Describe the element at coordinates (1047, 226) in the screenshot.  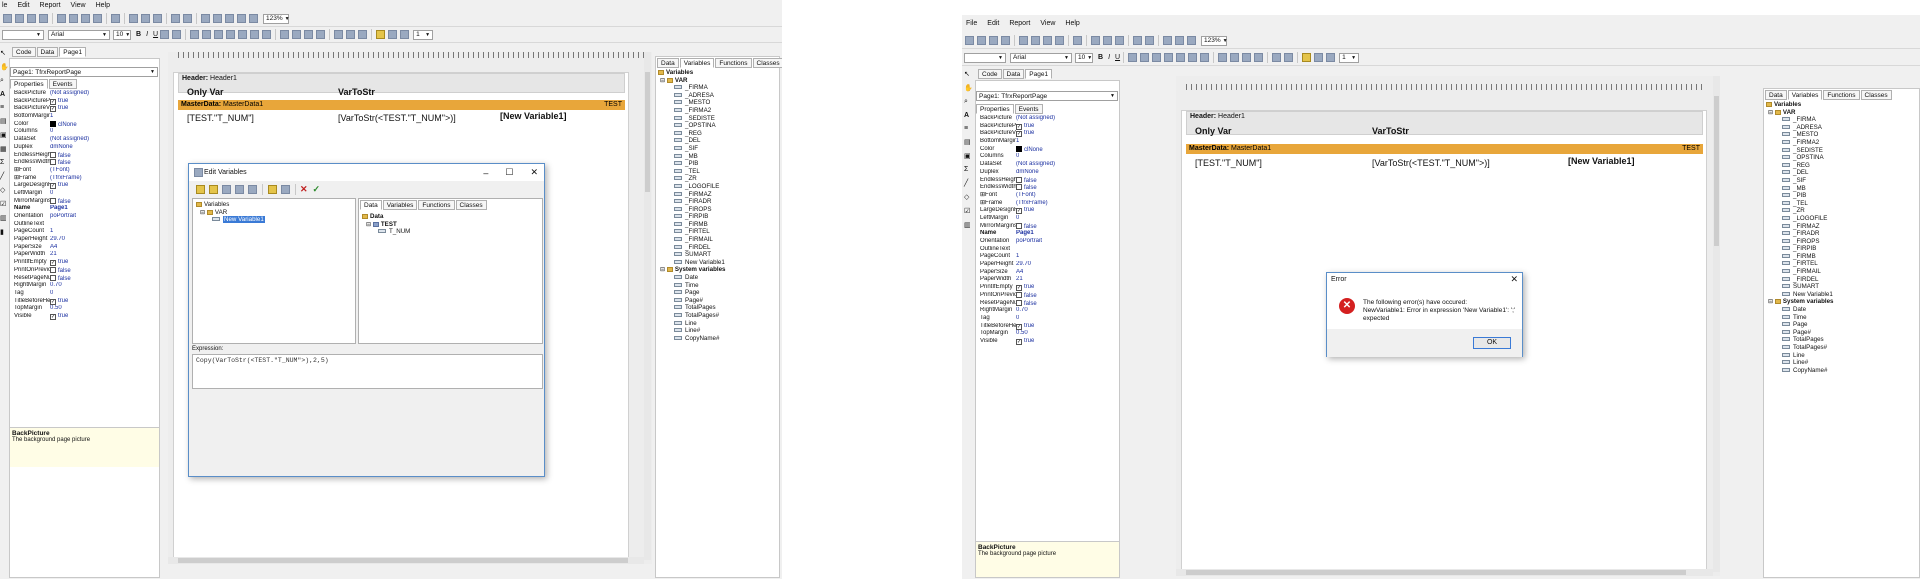
I see `property-row: MirrorMargins false` at that location.